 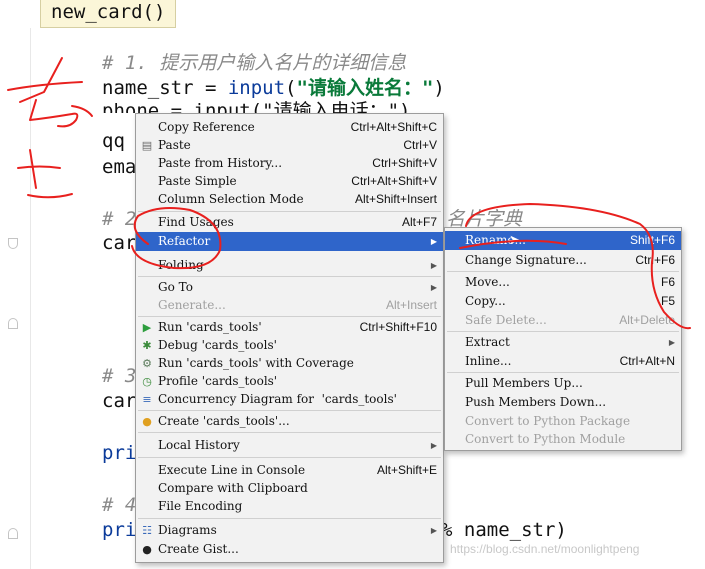 What do you see at coordinates (119, 219) in the screenshot?
I see `code-comment-2: # 2` at bounding box center [119, 219].